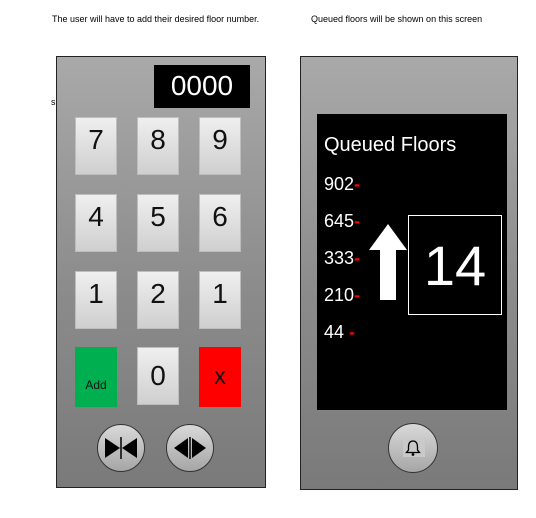 The width and height of the screenshot is (536, 518). I want to click on bell-icon, so click(413, 448).